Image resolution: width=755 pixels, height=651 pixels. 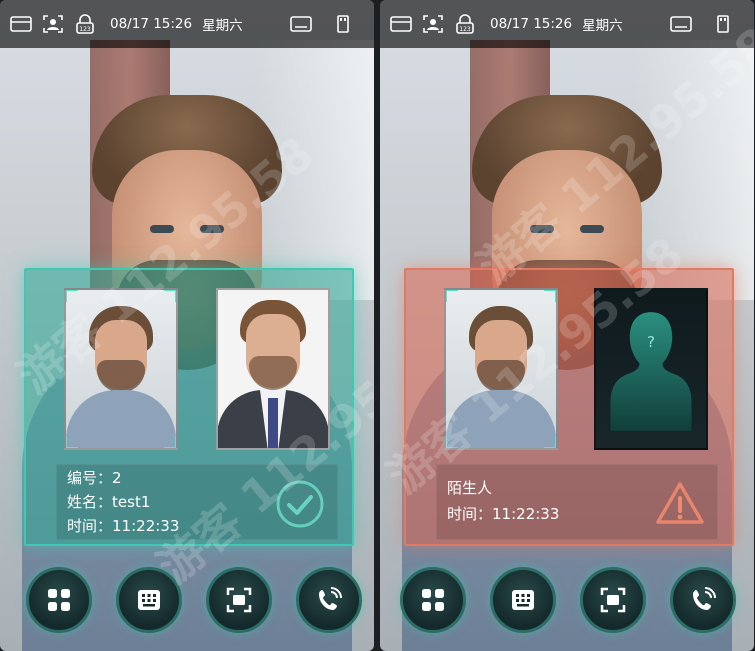 What do you see at coordinates (90, 478) in the screenshot?
I see `id-label: 编号：` at bounding box center [90, 478].